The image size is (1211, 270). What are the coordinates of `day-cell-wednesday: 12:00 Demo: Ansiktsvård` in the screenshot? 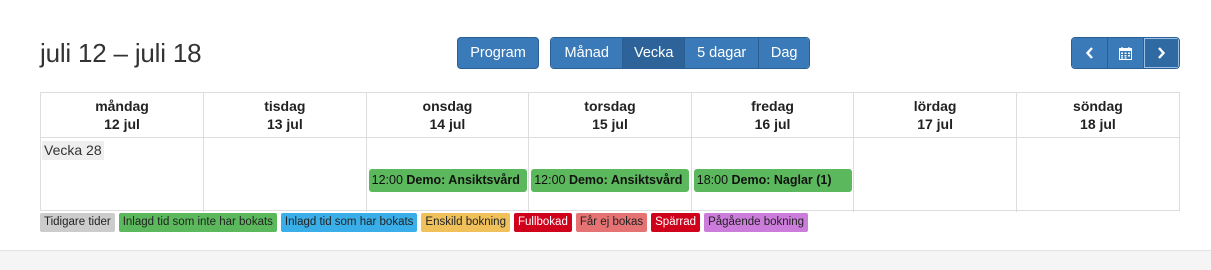 It's located at (447, 174).